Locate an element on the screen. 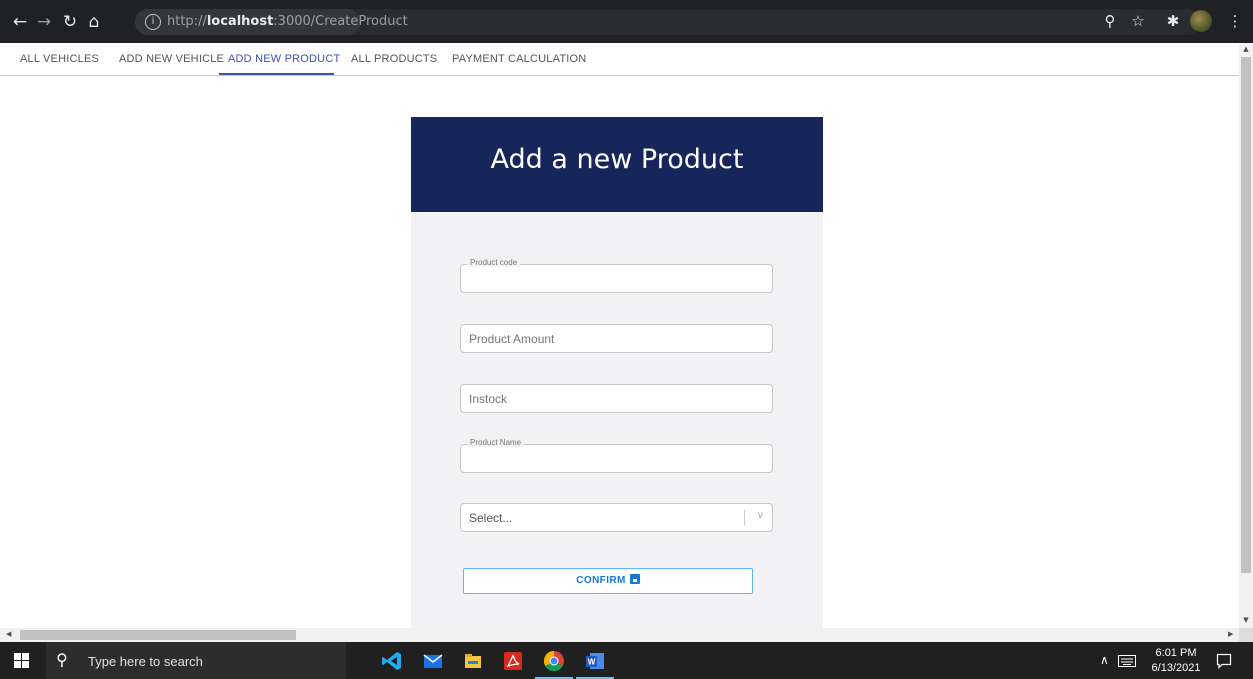  notification-icon is located at coordinates (1224, 661).